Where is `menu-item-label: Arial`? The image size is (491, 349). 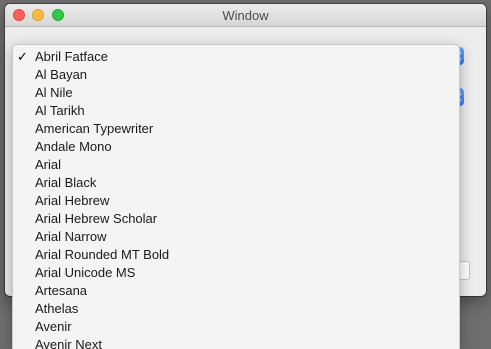
menu-item-label: Arial is located at coordinates (48, 164).